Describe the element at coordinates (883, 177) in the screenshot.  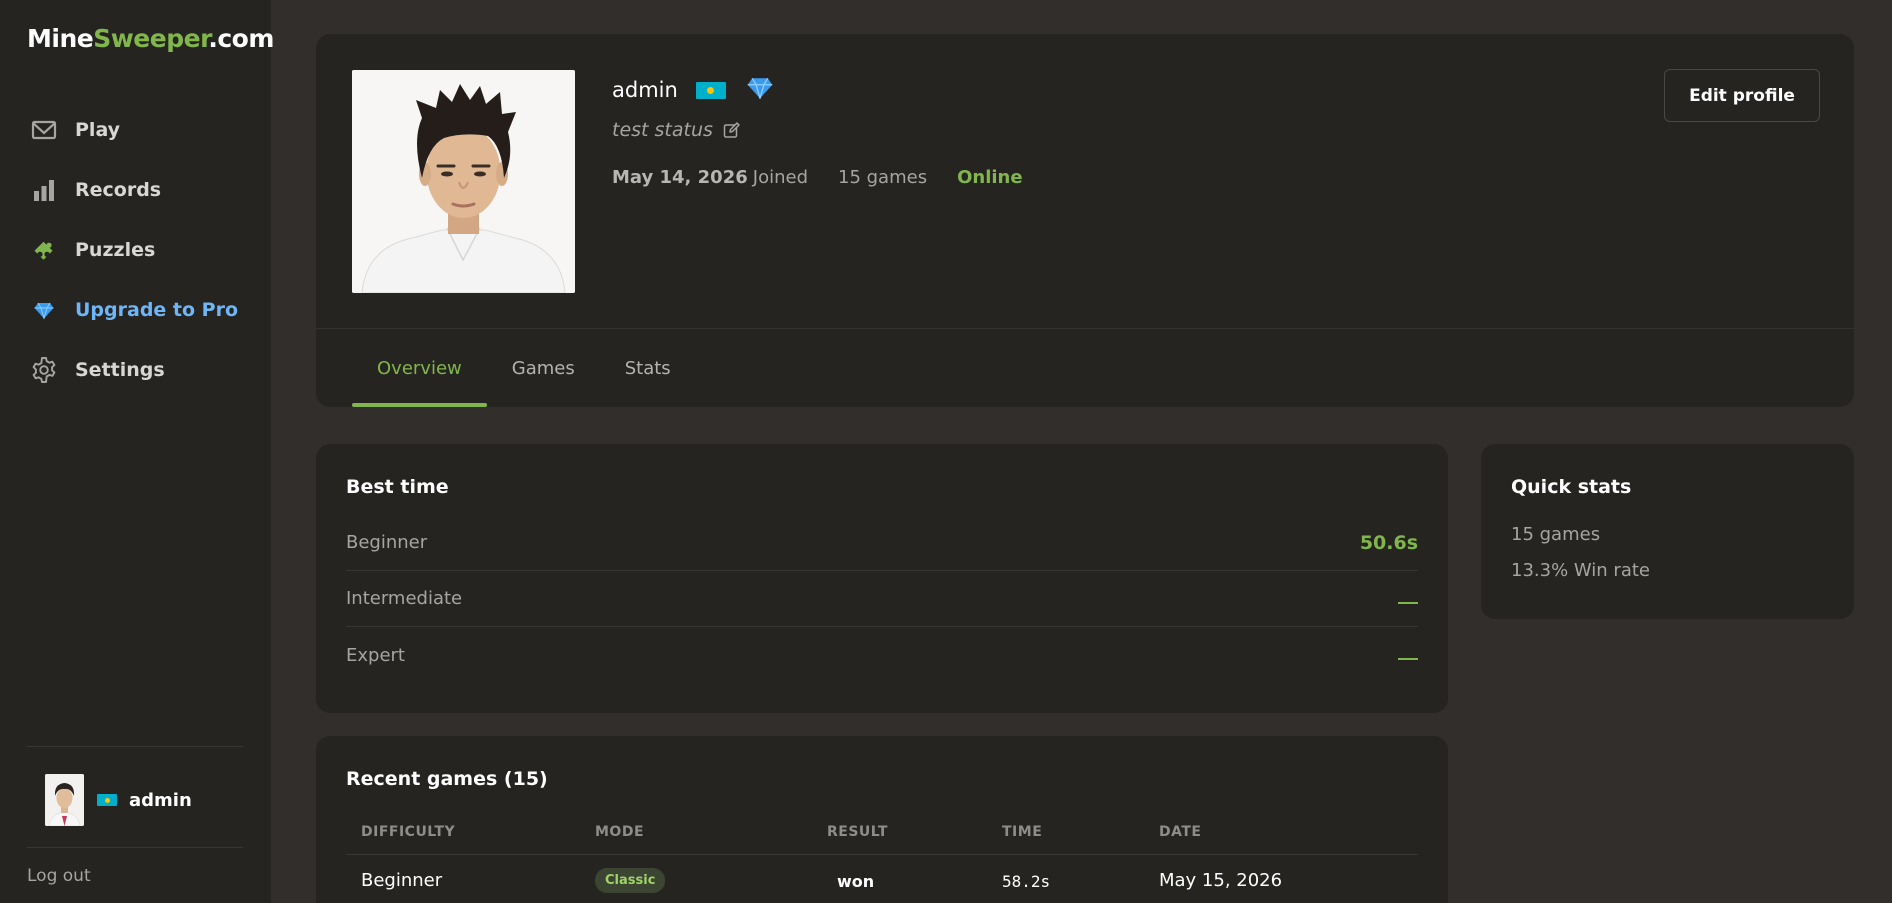
I see `games-count: 15 games` at that location.